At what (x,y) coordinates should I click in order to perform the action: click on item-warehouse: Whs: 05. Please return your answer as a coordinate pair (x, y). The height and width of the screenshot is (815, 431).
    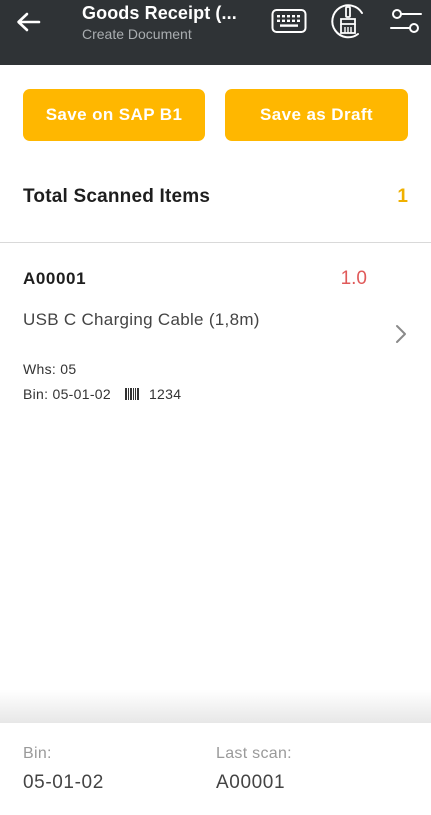
    Looking at the image, I should click on (50, 369).